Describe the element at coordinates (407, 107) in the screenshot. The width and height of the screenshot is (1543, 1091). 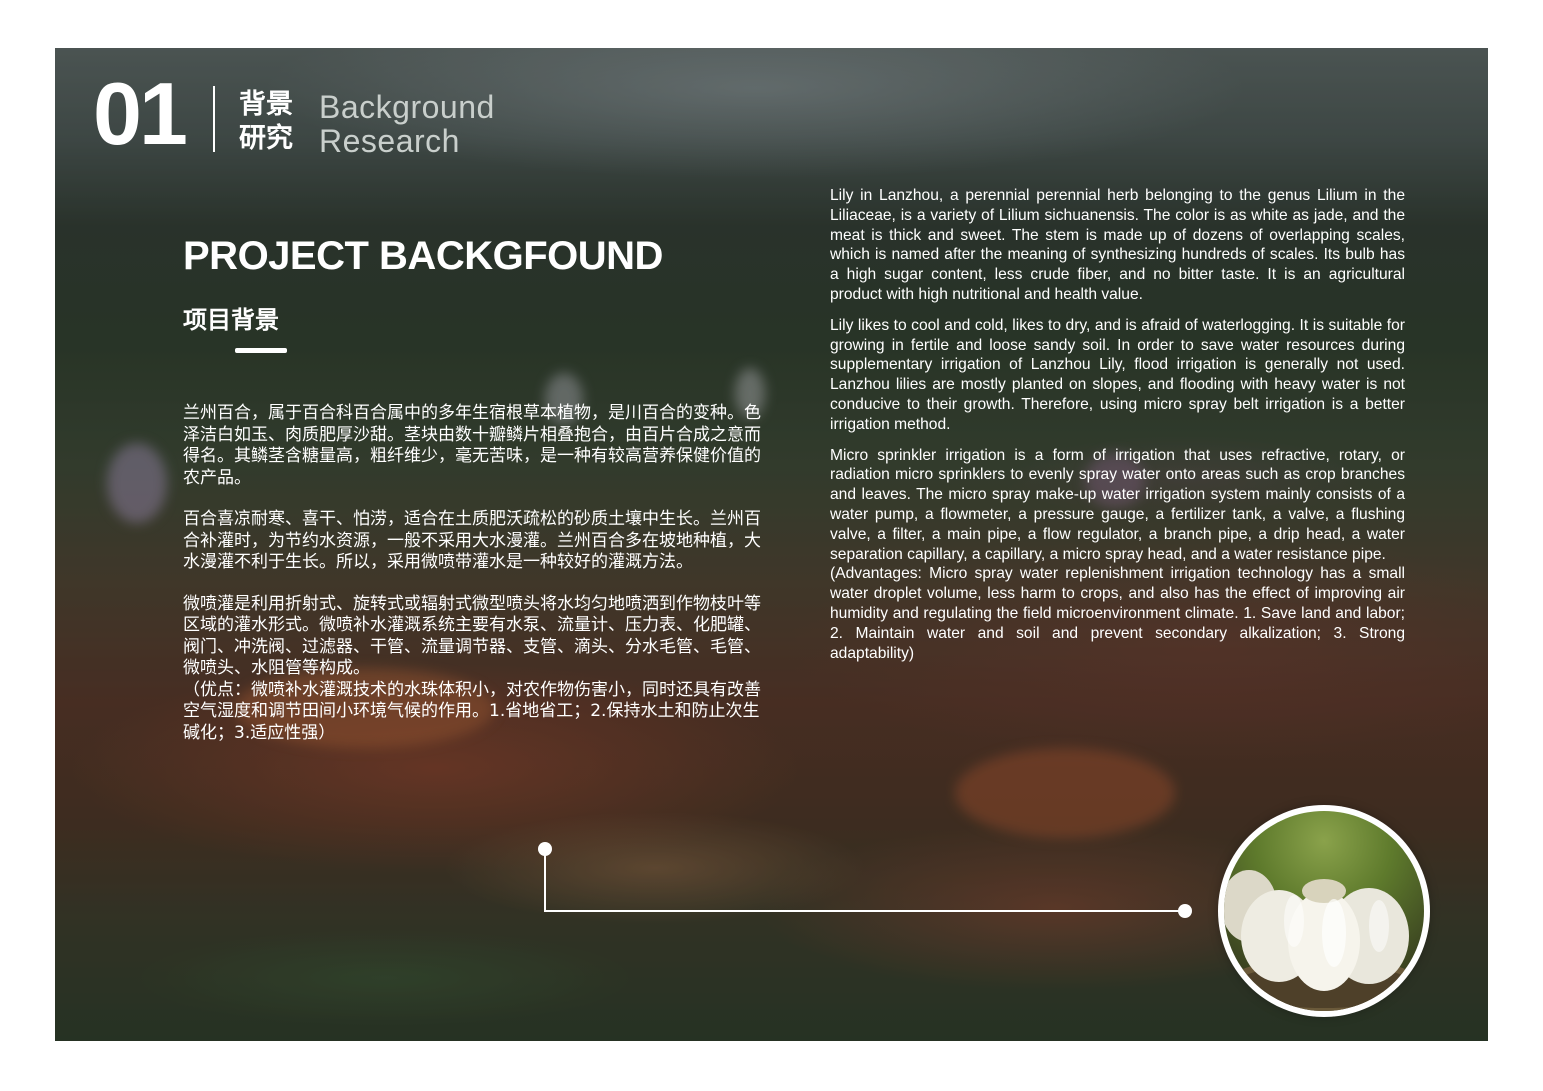
I see `header-en-line1: Background` at that location.